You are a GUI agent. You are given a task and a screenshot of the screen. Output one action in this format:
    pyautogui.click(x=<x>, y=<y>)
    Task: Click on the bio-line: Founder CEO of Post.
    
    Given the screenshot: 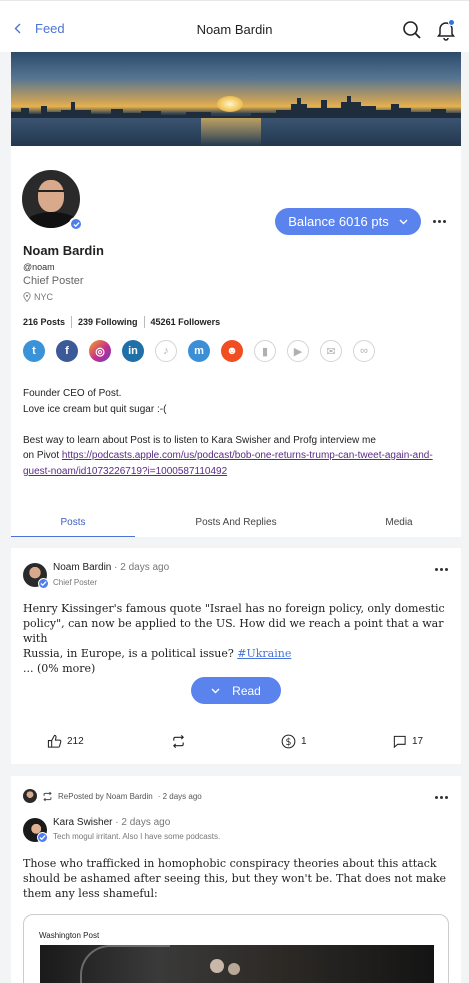 What is the action you would take?
    pyautogui.click(x=72, y=393)
    